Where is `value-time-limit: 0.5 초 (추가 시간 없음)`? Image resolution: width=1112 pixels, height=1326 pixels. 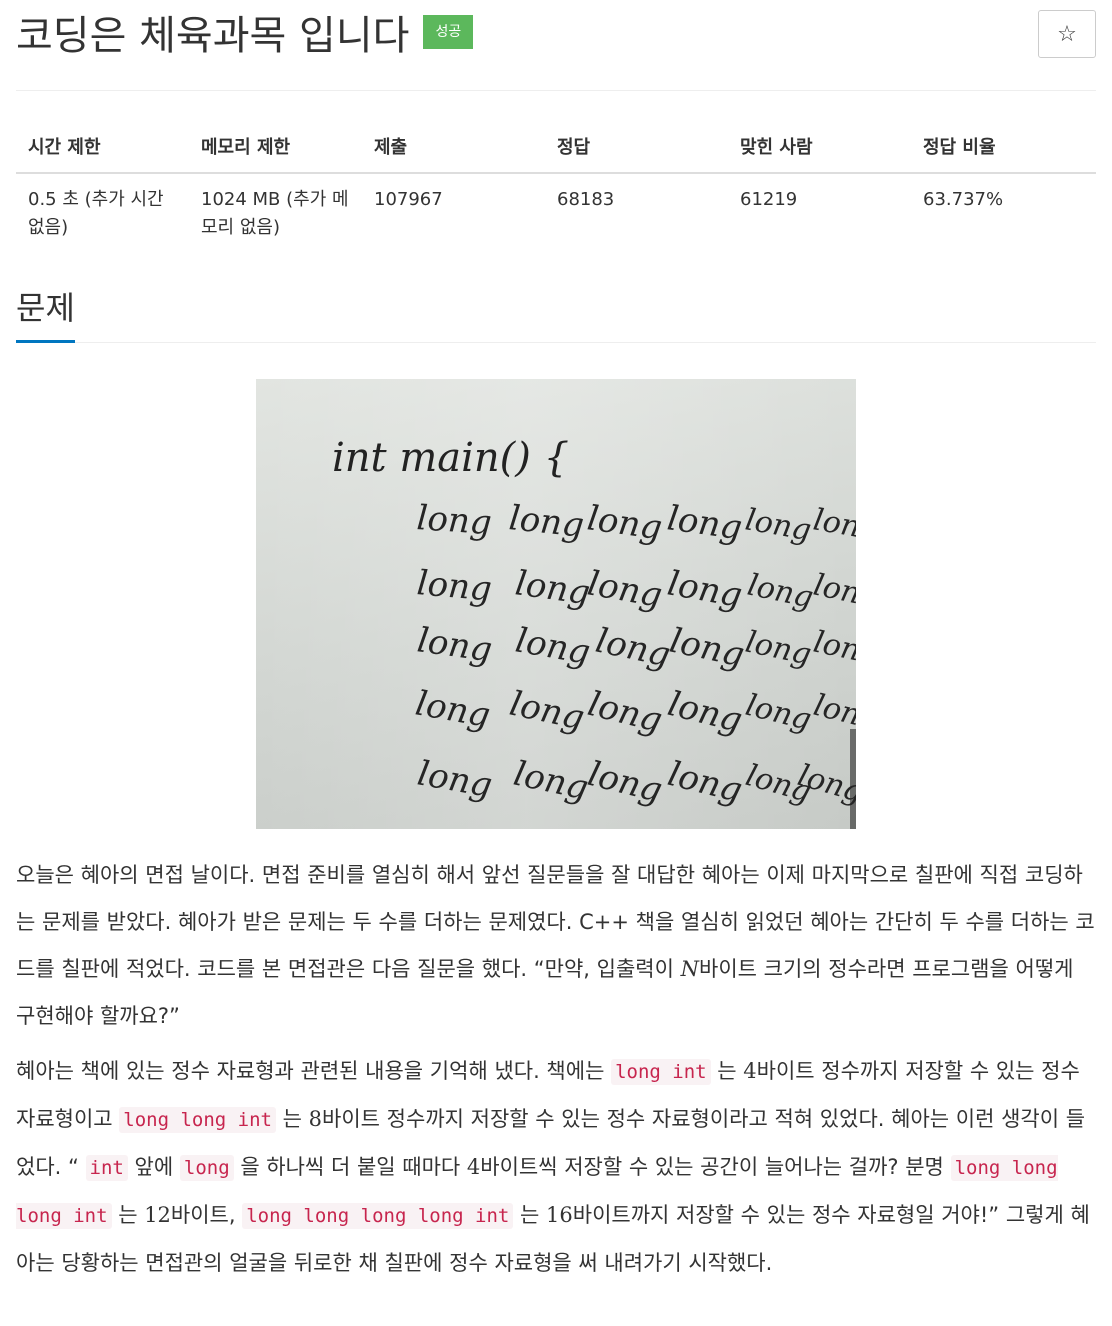
value-time-limit: 0.5 초 (추가 시간 없음) is located at coordinates (96, 213).